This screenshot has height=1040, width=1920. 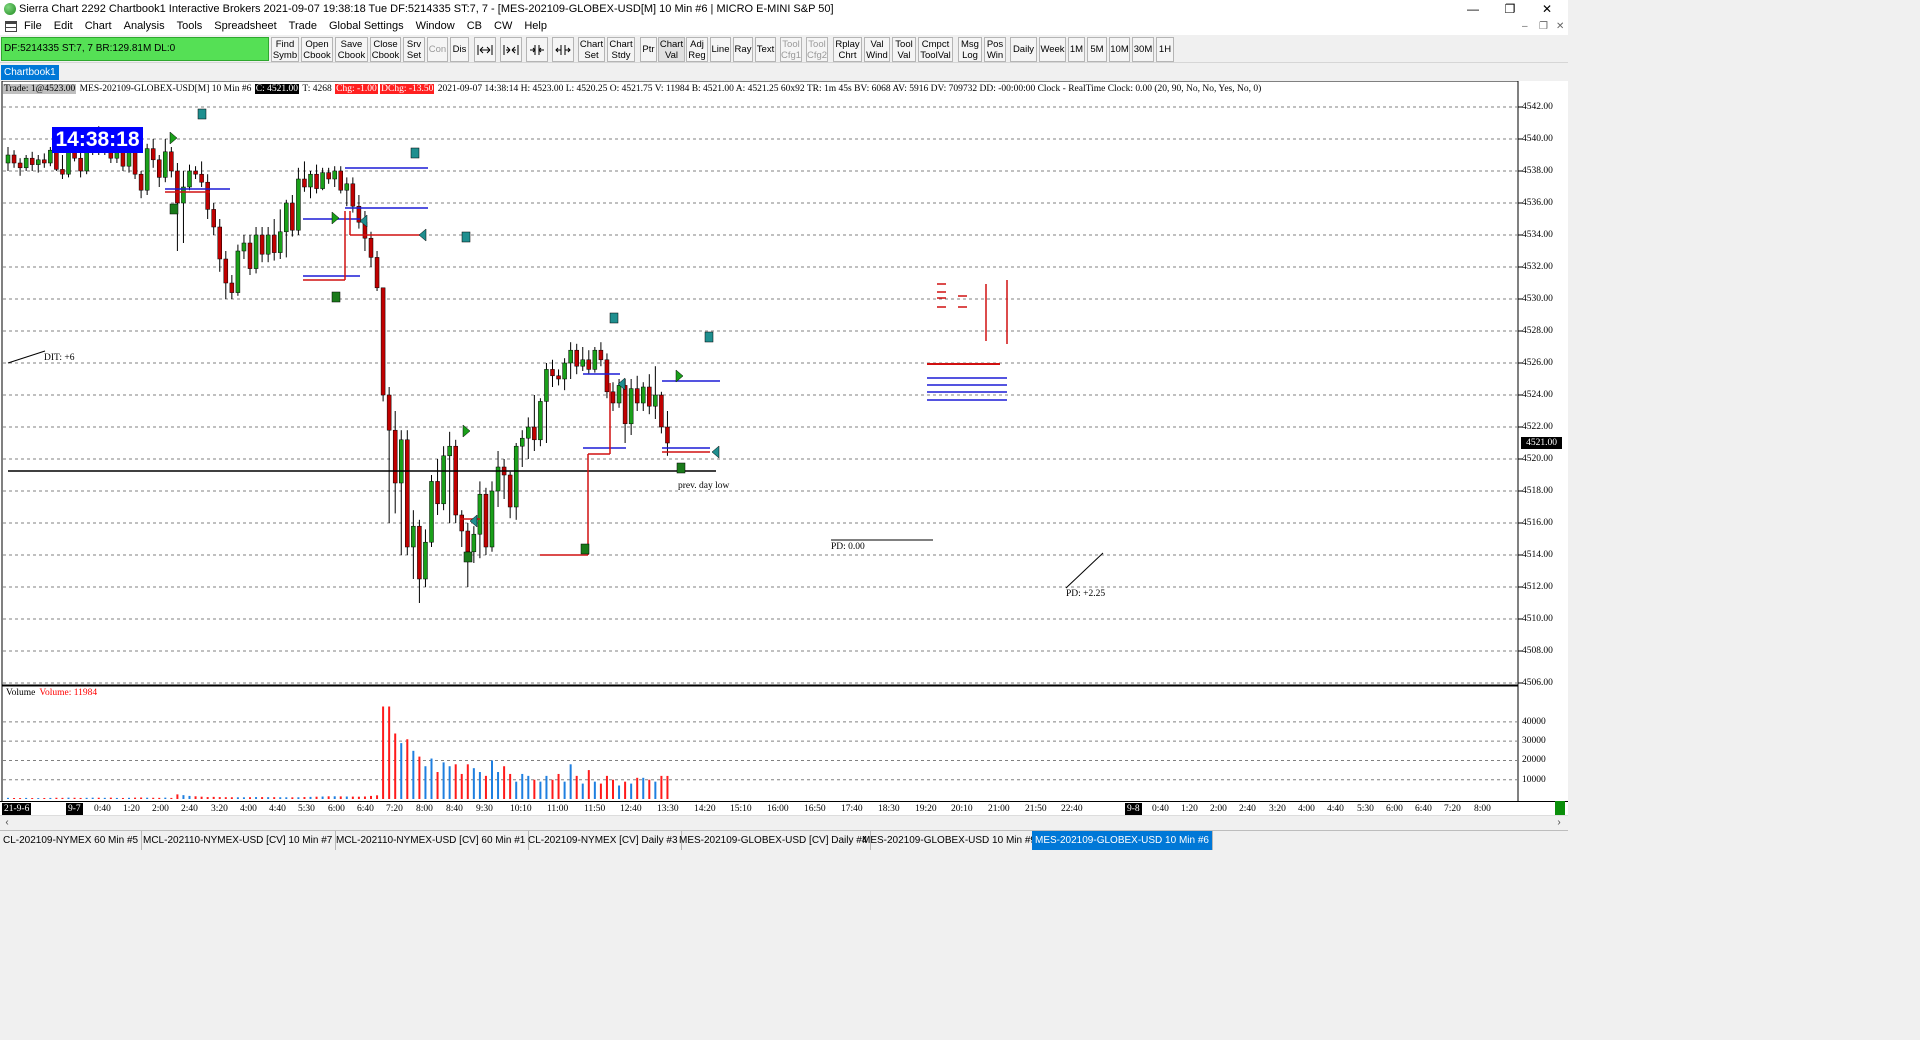 What do you see at coordinates (1534, 721) in the screenshot?
I see `volume-tick-label: 40000` at bounding box center [1534, 721].